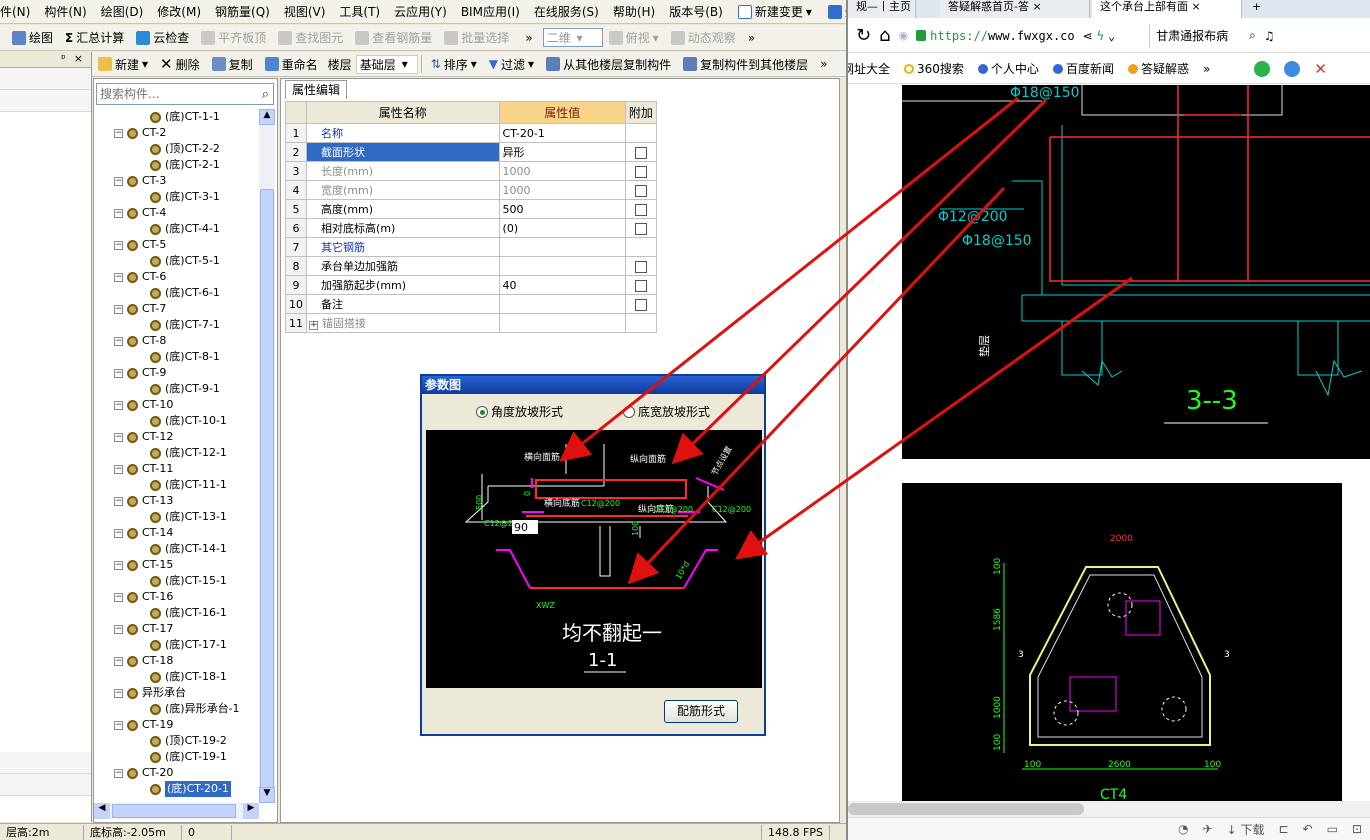 Image resolution: width=1370 pixels, height=840 pixels. I want to click on property-value-cell: CT-20-1, so click(562, 133).